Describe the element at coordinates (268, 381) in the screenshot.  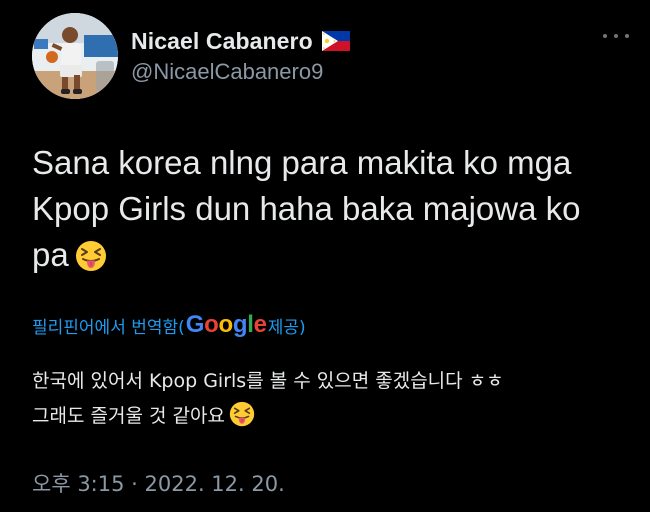
I see `translated-text-line: 한국에 있어서 Kpop Girls를 볼 수 있으면 좋겠습니다 ㅎㅎ` at that location.